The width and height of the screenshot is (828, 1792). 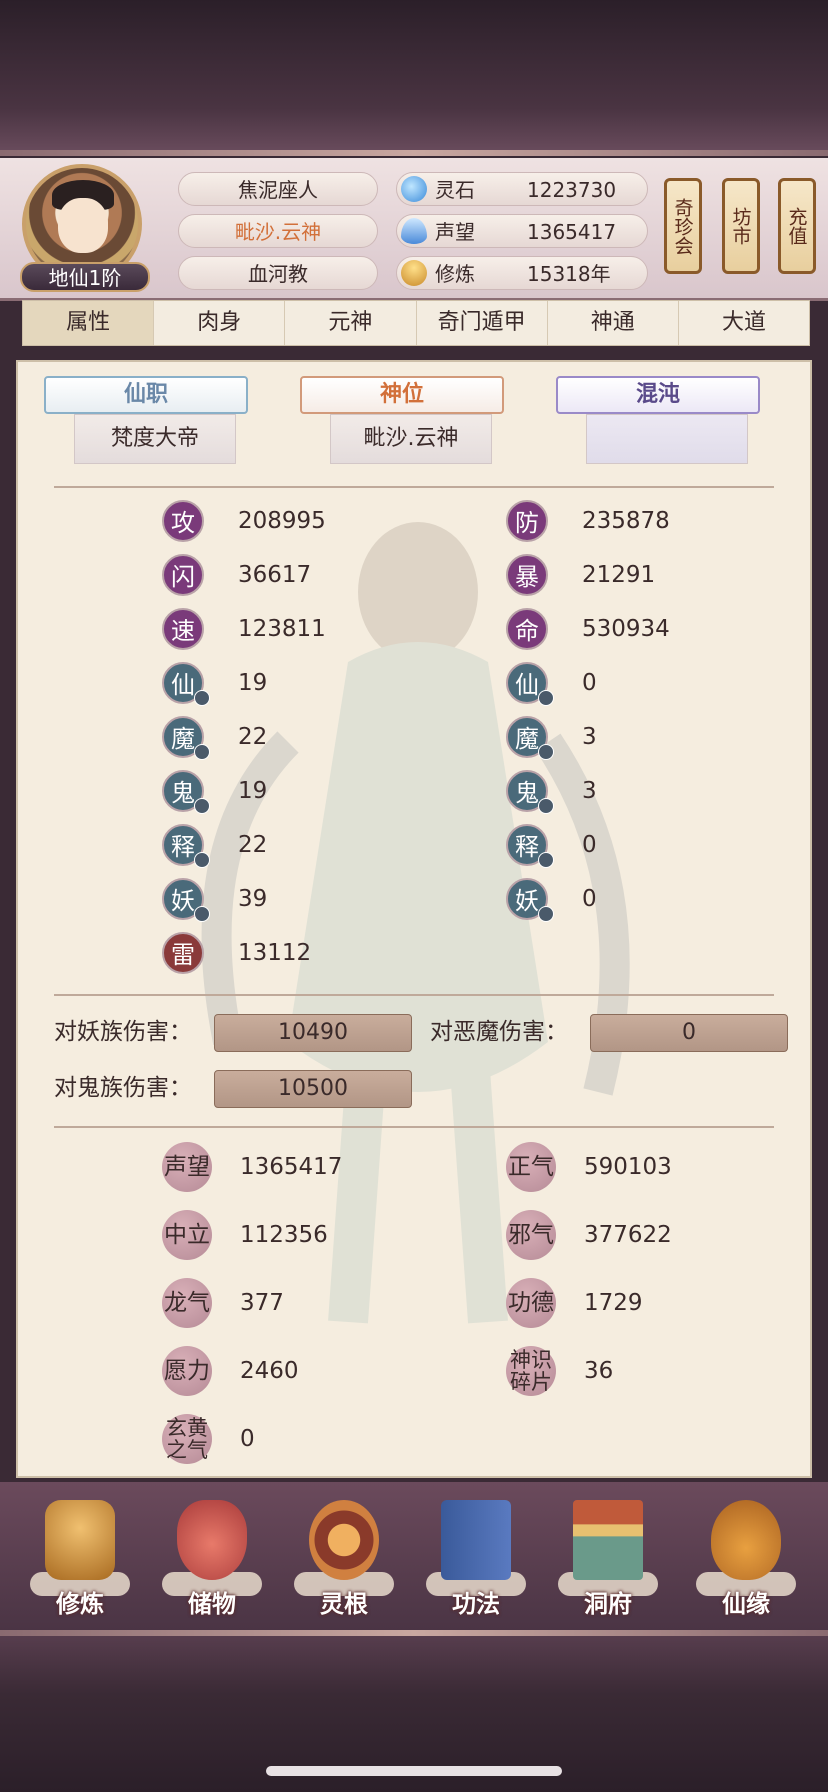 I want to click on damage-vs-ghost-value: 10500, so click(x=313, y=1089).